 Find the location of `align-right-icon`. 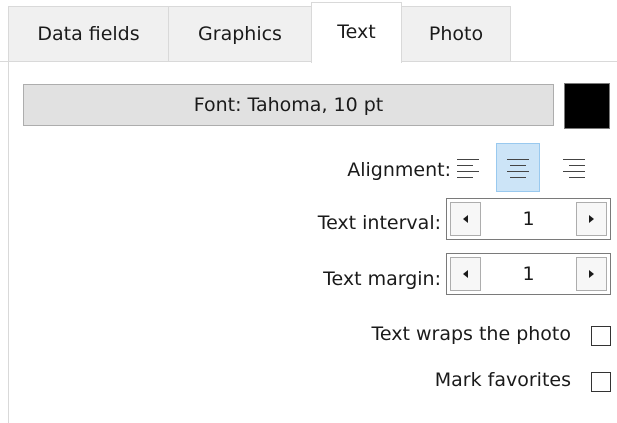

align-right-icon is located at coordinates (574, 168).